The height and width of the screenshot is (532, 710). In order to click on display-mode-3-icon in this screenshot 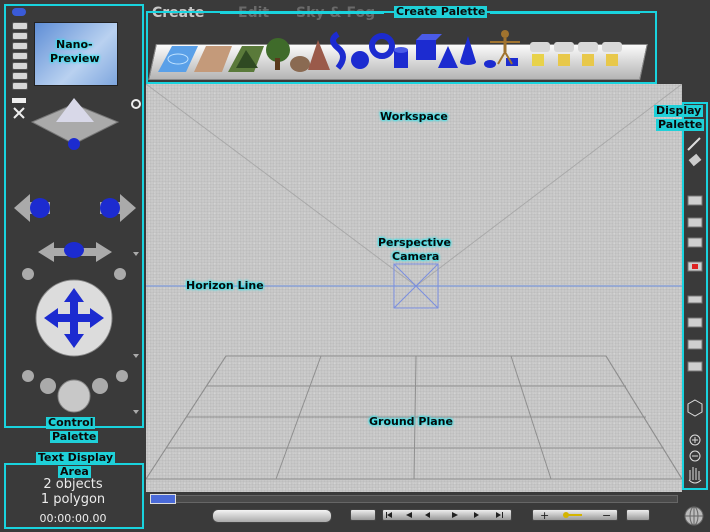, I will do `click(695, 242)`.